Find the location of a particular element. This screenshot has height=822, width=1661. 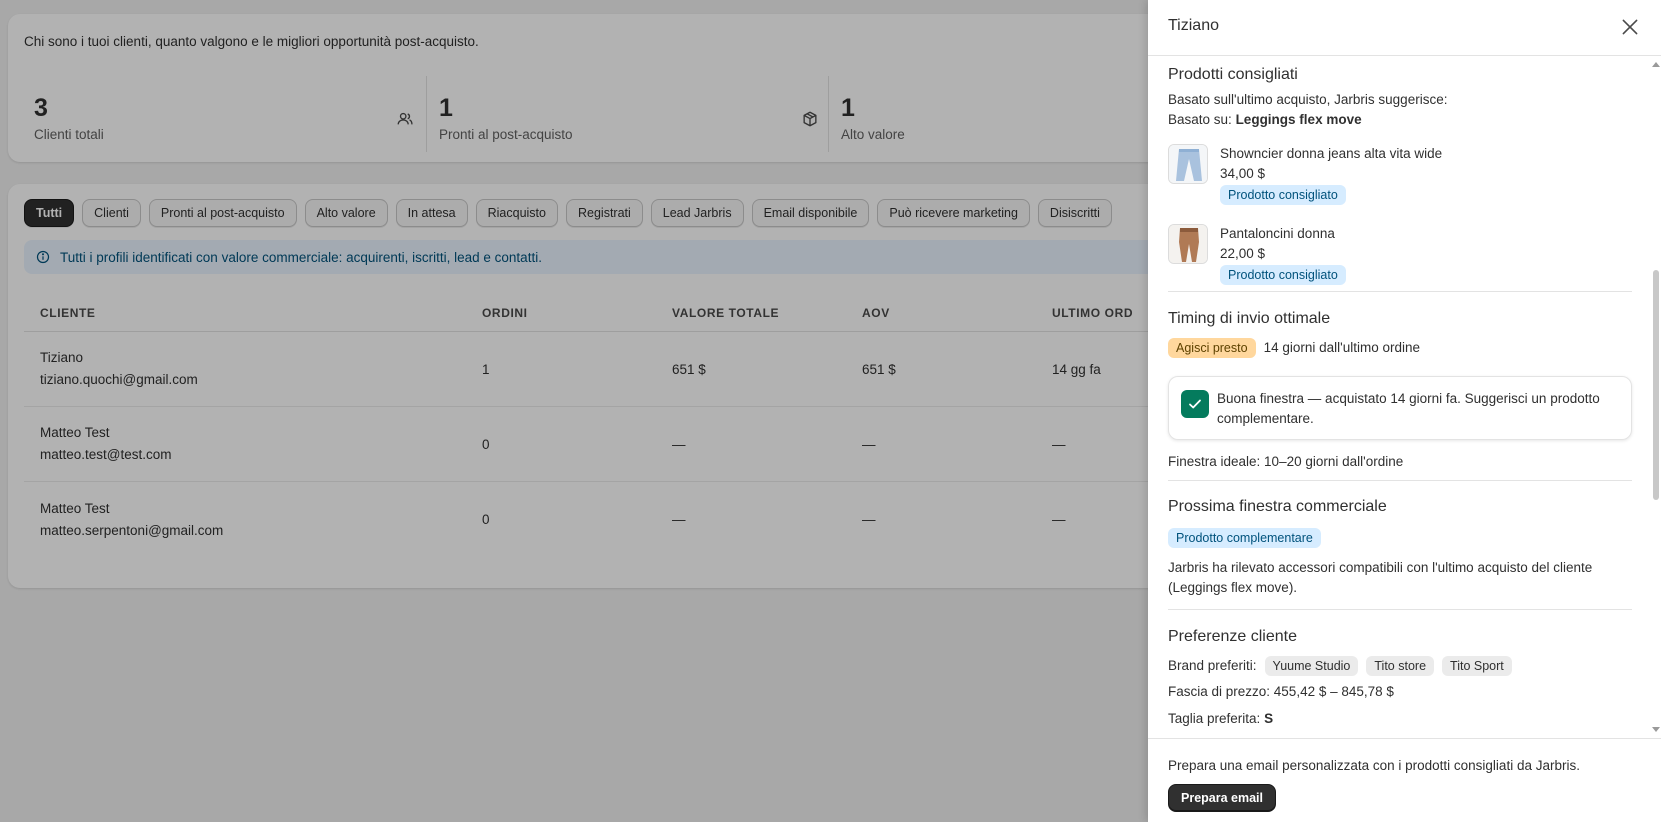

scrollbar is located at coordinates (1656, 385).